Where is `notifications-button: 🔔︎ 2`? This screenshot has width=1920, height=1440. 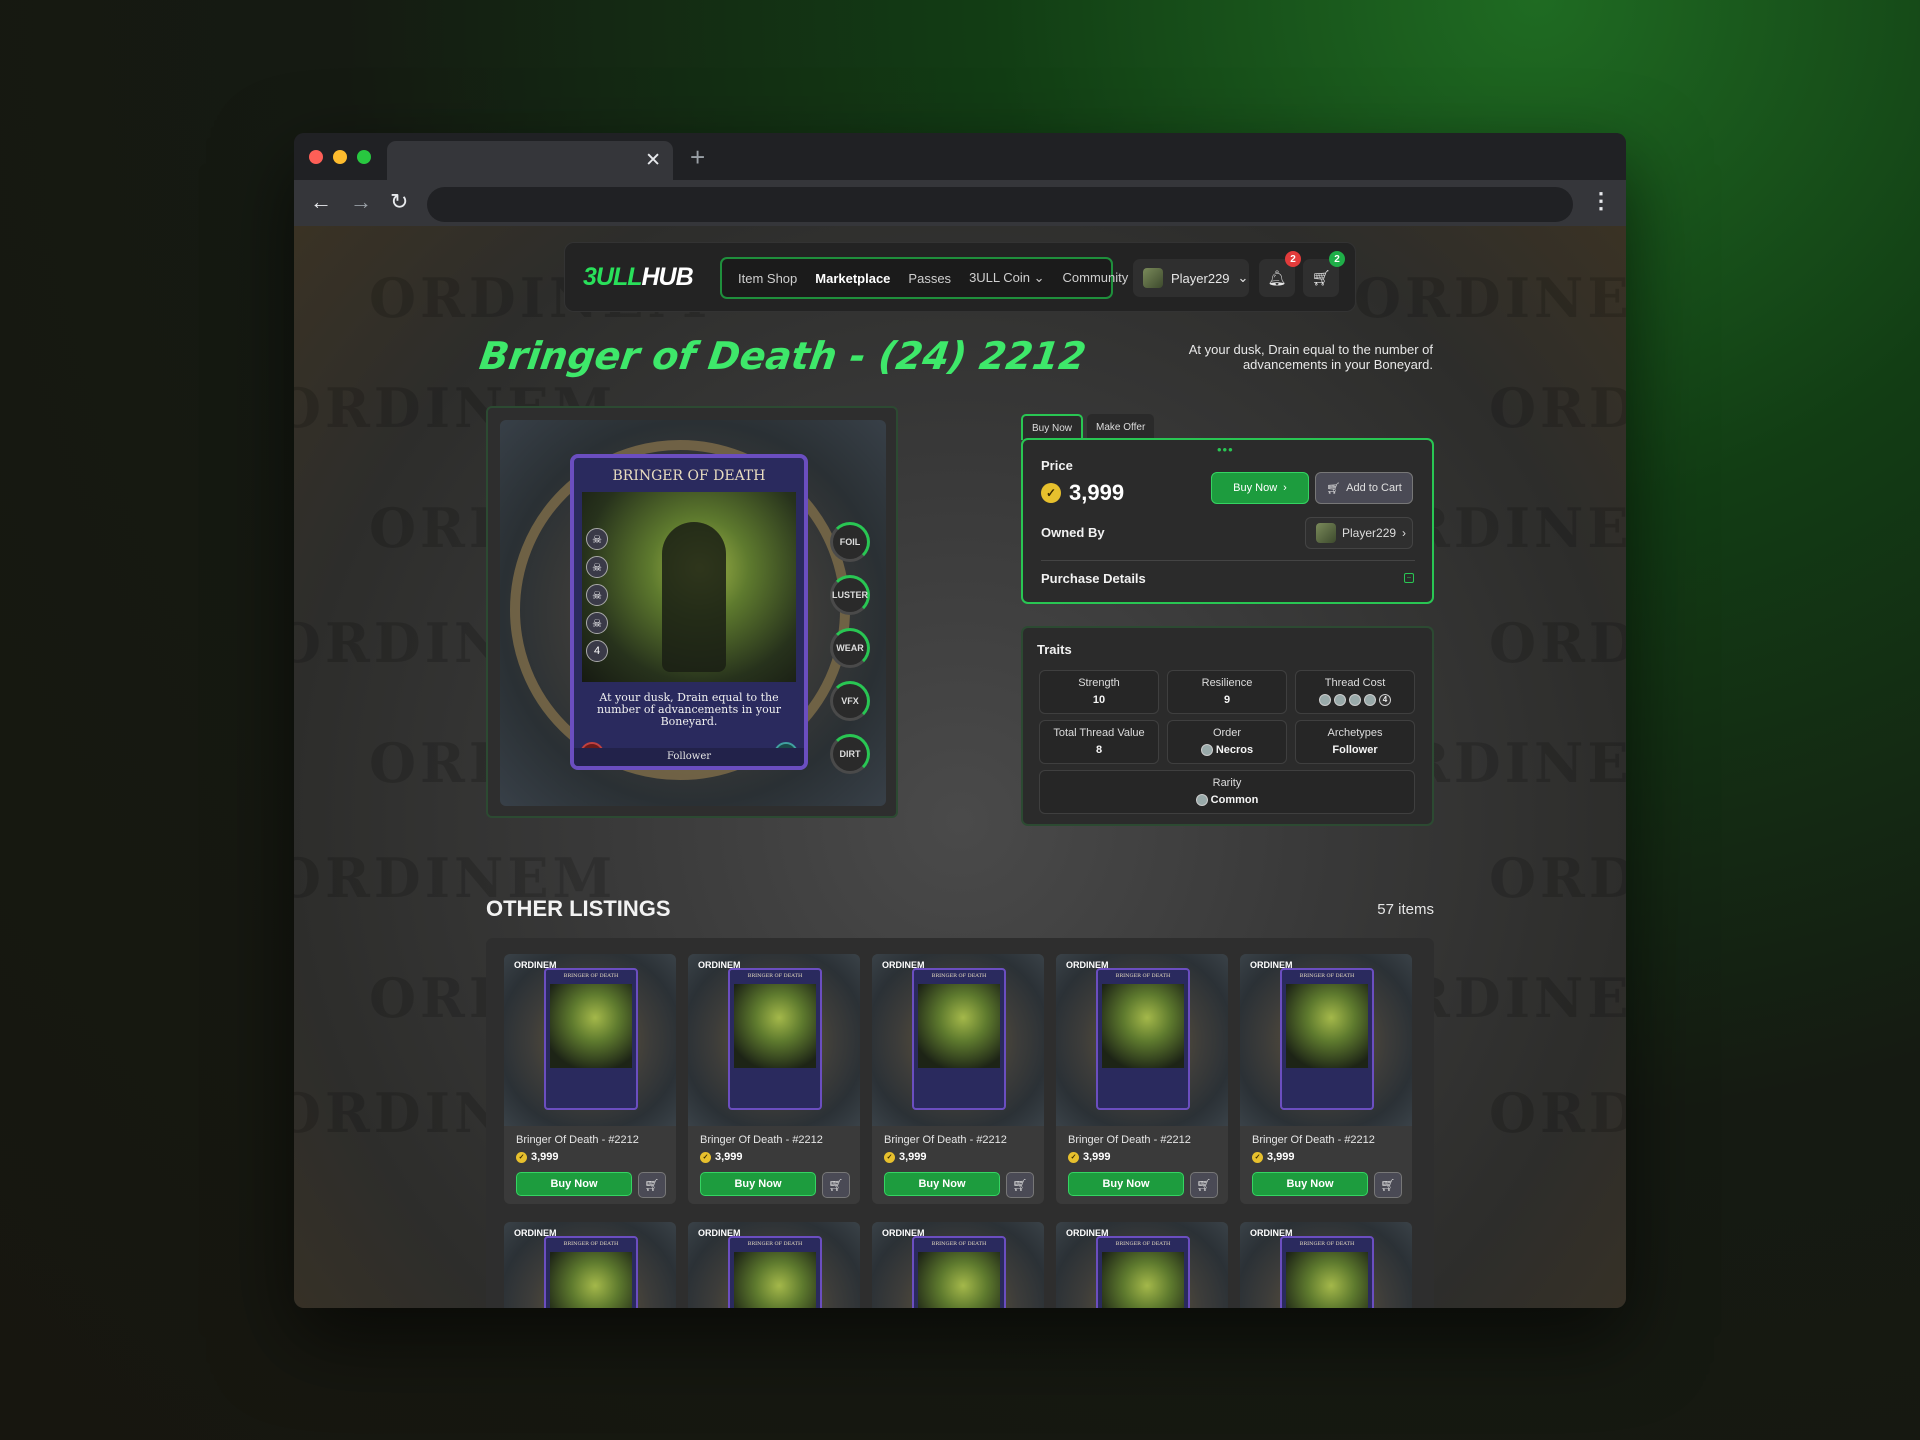
notifications-button: 🔔︎ 2 is located at coordinates (1280, 274).